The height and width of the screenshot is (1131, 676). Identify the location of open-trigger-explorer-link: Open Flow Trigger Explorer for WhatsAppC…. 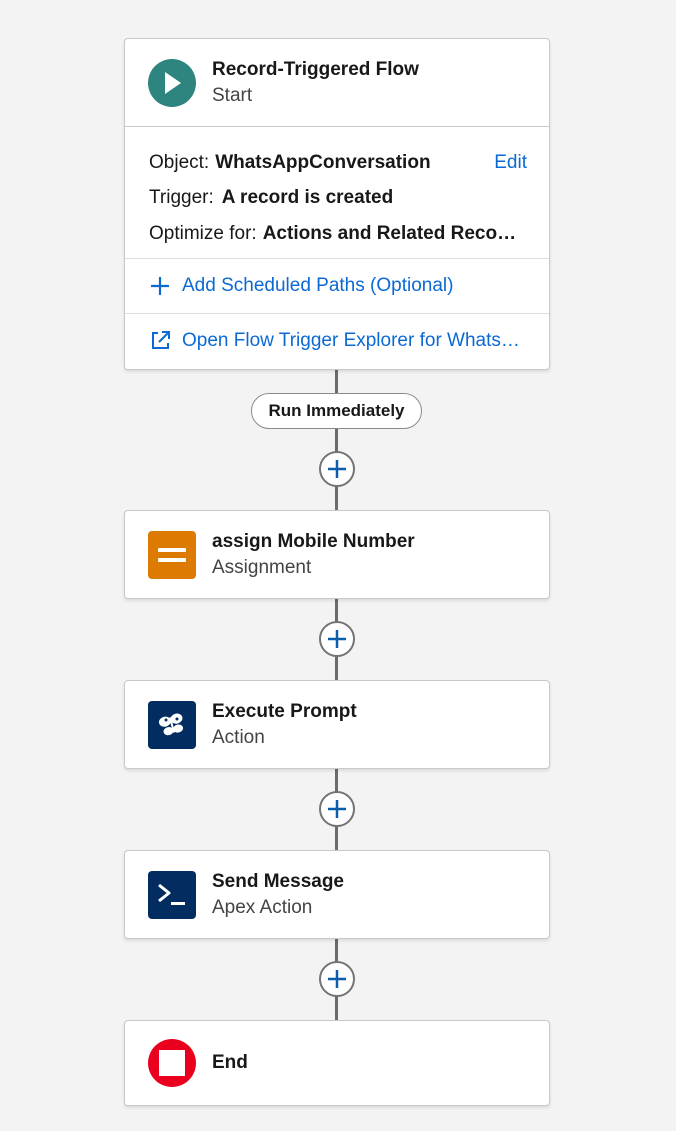
(337, 340).